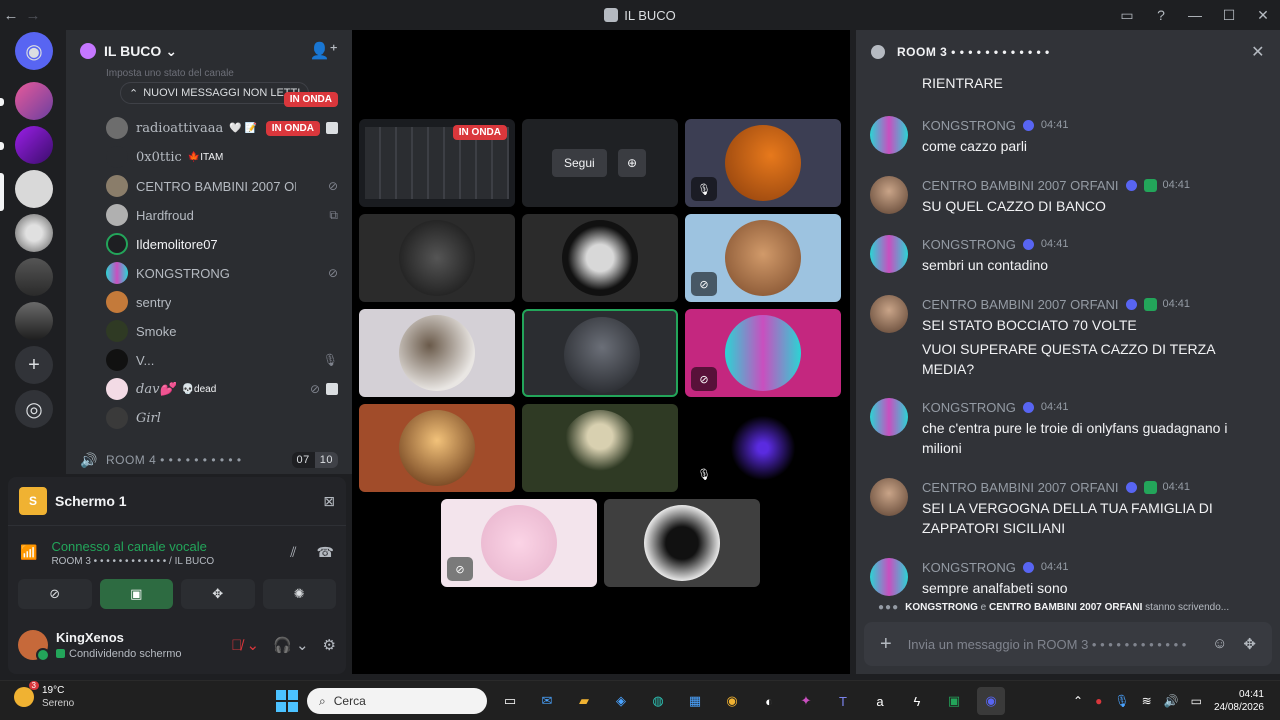 This screenshot has height=720, width=1280. Describe the element at coordinates (621, 701) in the screenshot. I see `dropbox-icon: ◈` at that location.